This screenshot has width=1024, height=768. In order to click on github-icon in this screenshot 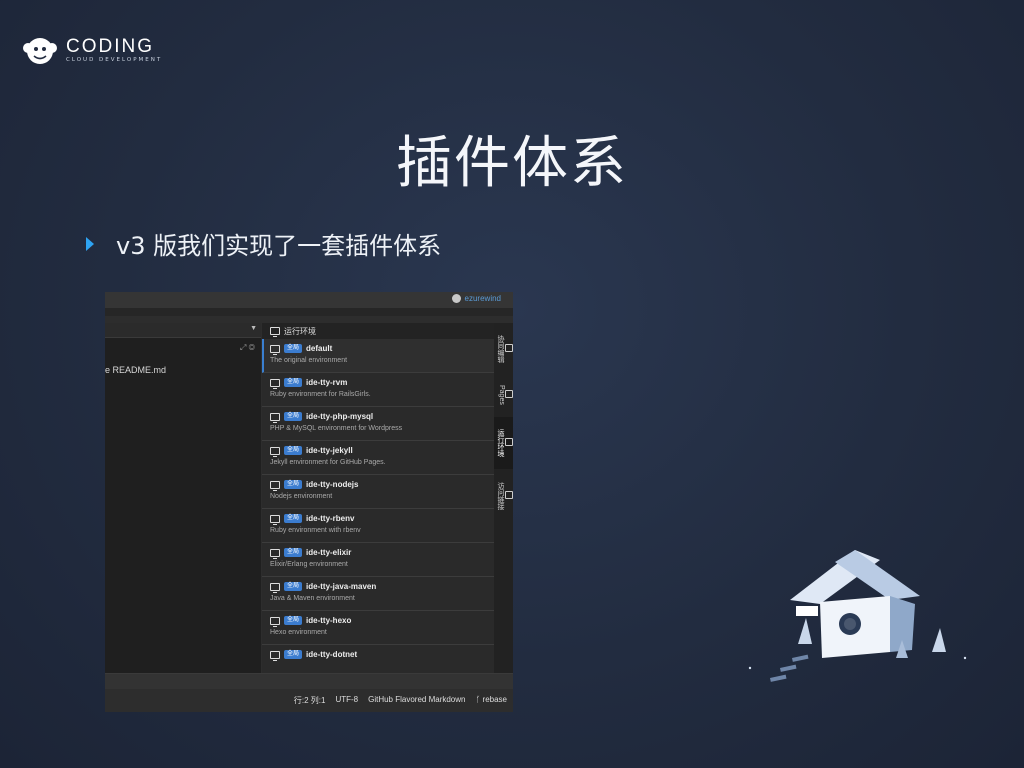, I will do `click(456, 298)`.